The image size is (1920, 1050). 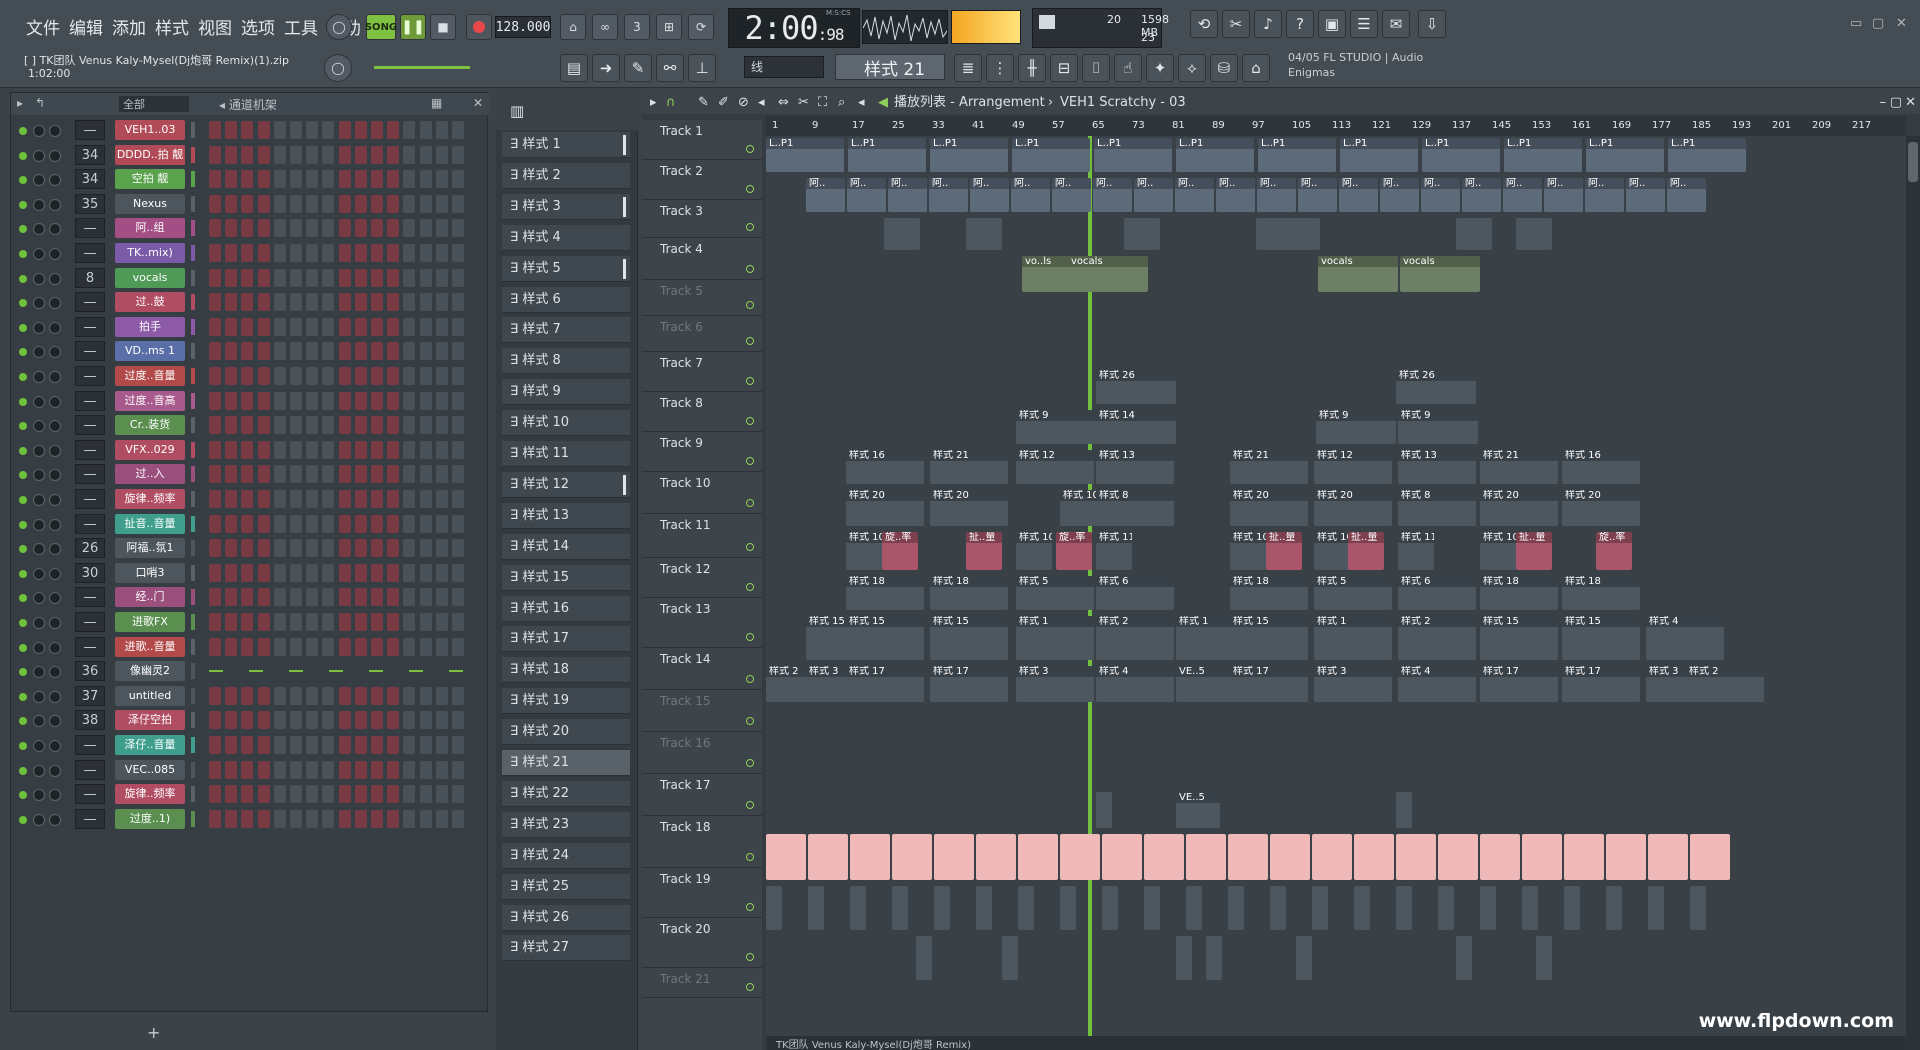 I want to click on menu-item-1: 编辑, so click(x=86, y=26).